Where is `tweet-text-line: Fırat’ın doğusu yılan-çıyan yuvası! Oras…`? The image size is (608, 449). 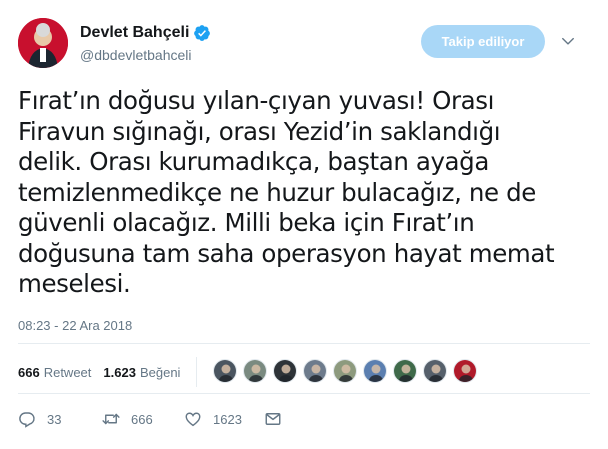
tweet-text-line: Fırat’ın doğusu yılan-çıyan yuvası! Oras… is located at coordinates (256, 100).